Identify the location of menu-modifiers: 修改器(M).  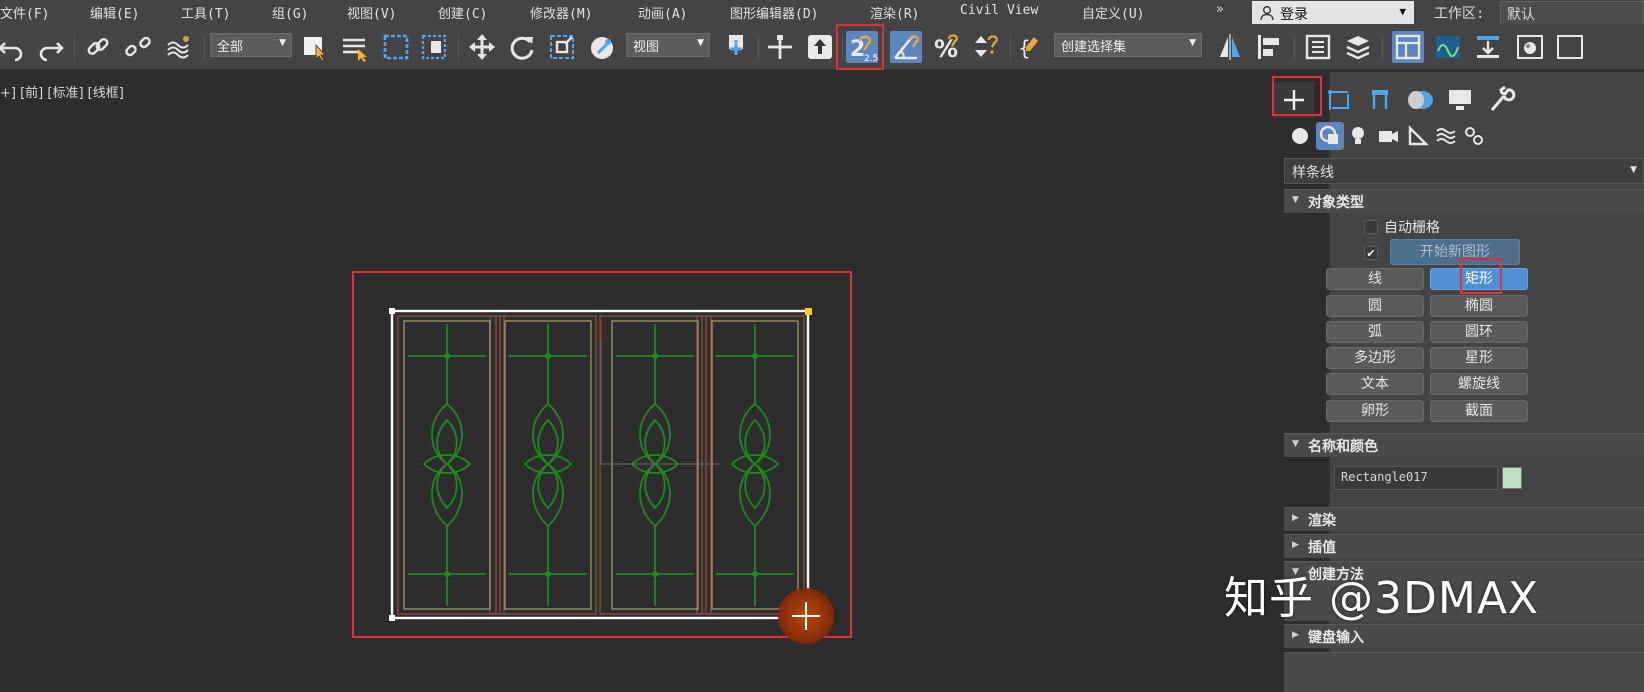
(561, 12).